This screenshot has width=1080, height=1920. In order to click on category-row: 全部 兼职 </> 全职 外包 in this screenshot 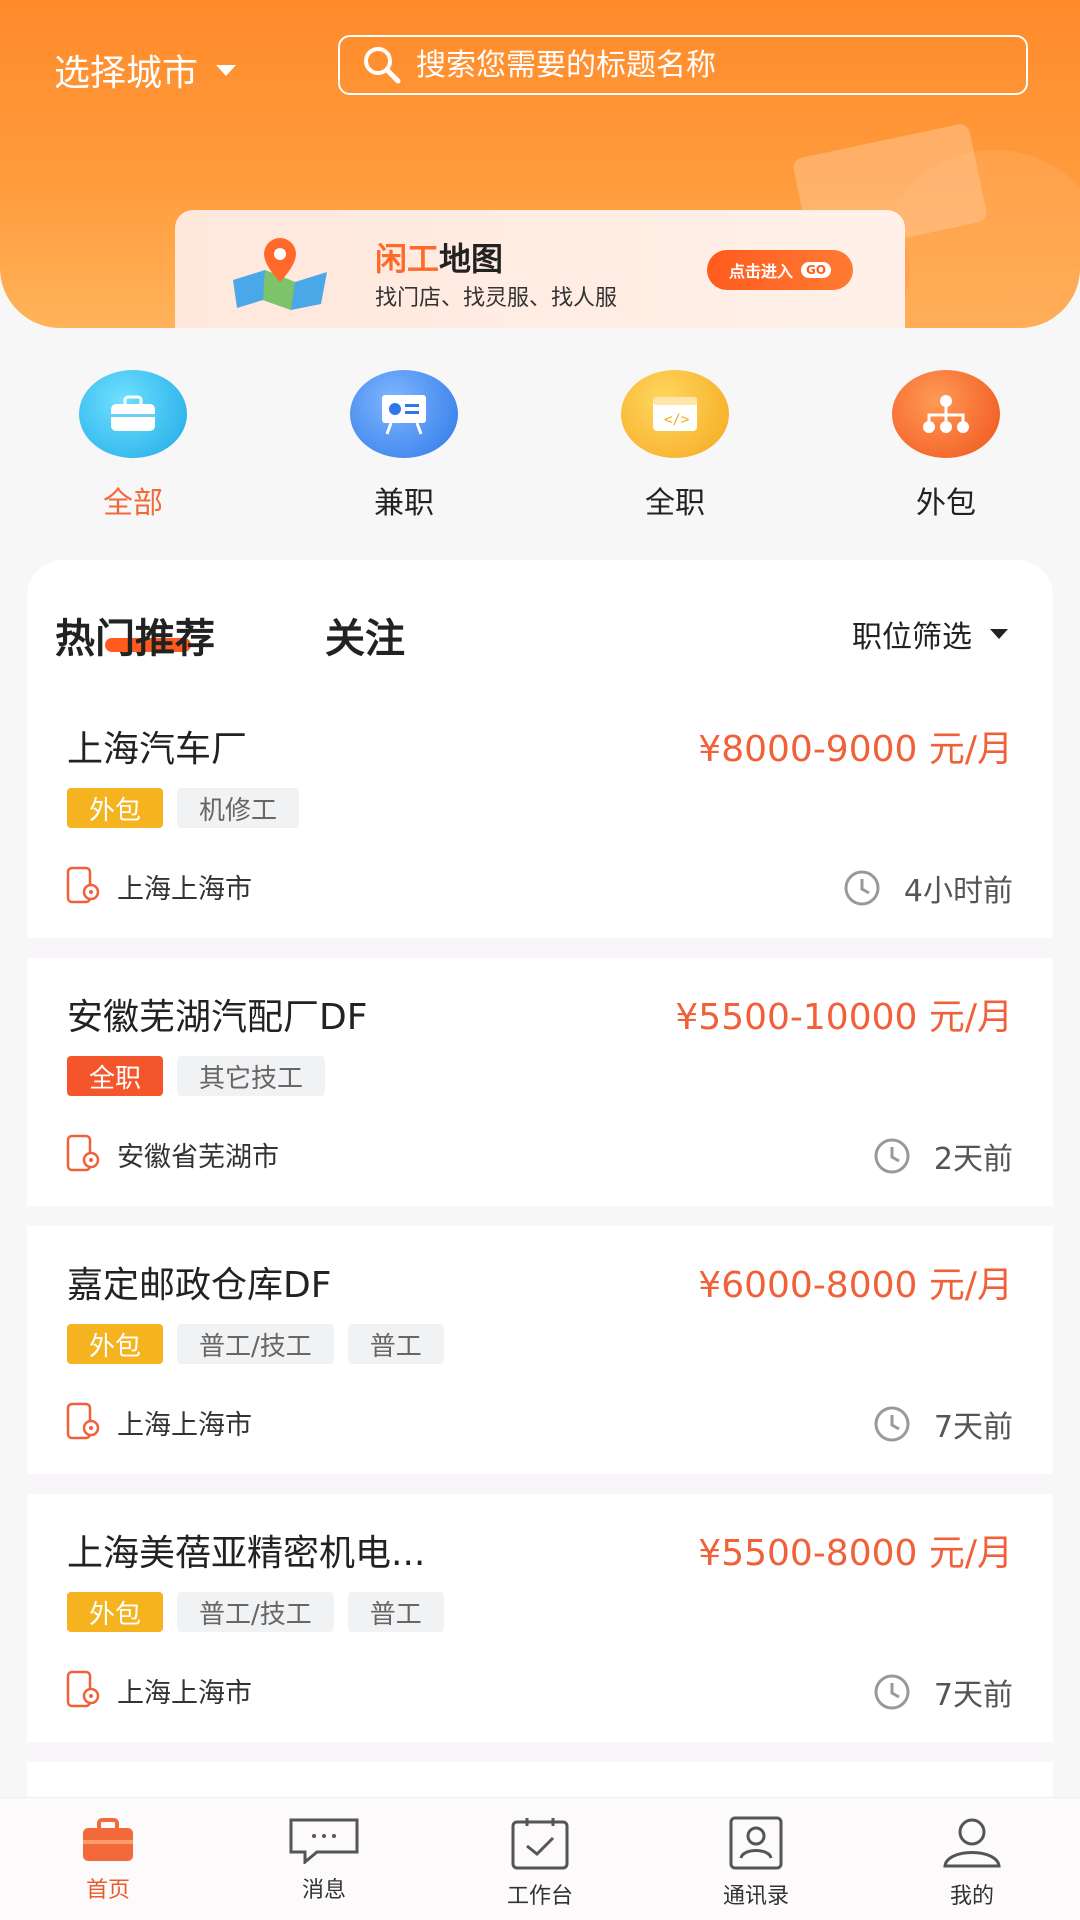, I will do `click(540, 446)`.